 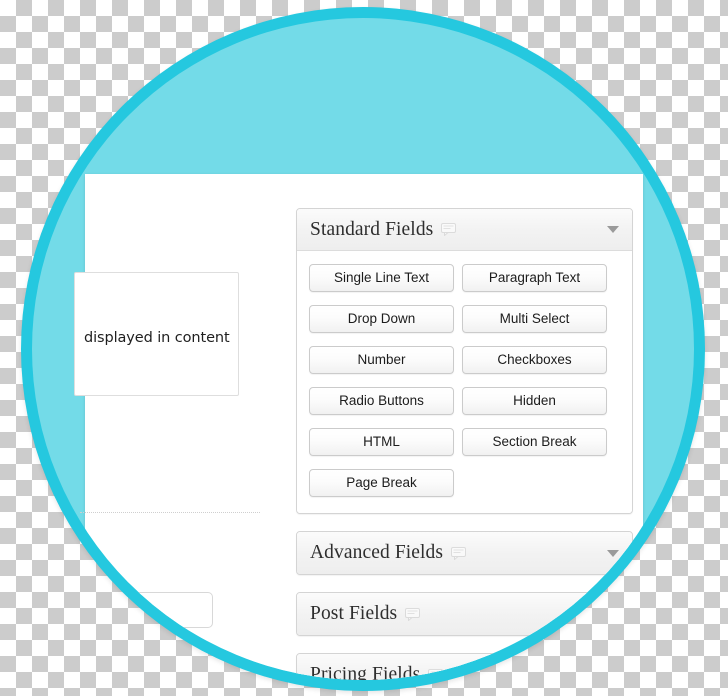 I want to click on panel-header-post-fields: Post Fields, so click(x=464, y=614).